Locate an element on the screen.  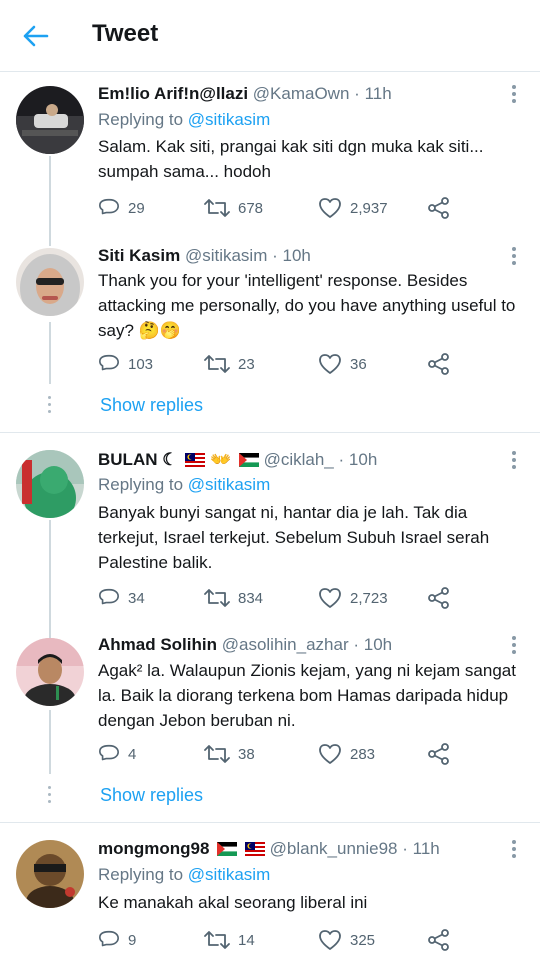
retweet-button: 678 is located at coordinates (233, 208).